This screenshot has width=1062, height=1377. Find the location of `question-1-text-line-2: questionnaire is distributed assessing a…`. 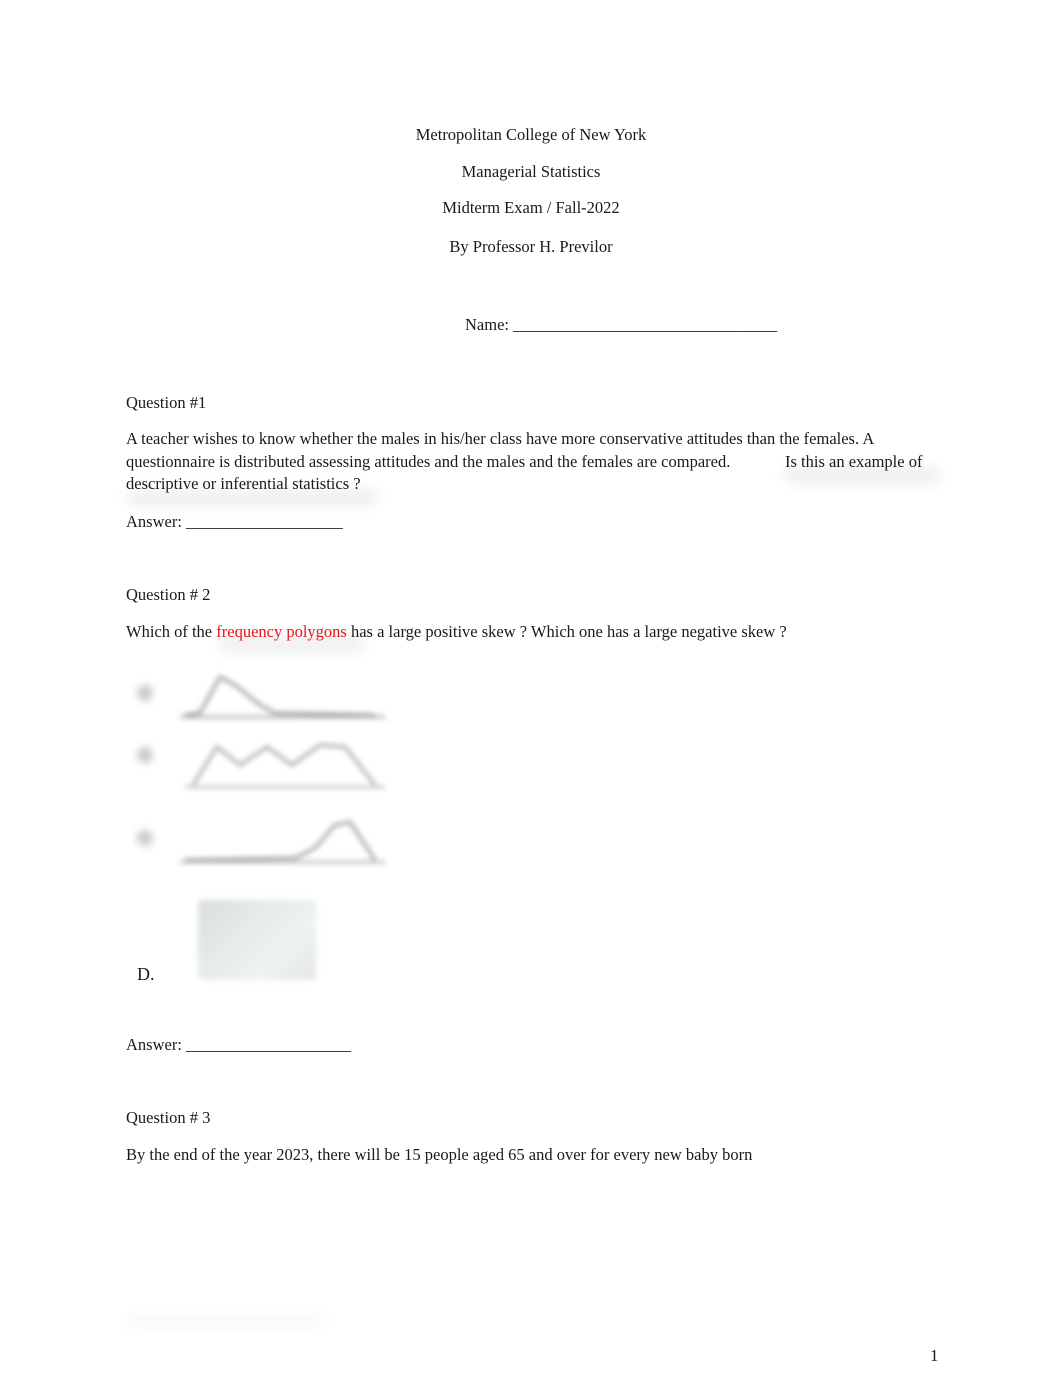

question-1-text-line-2: questionnaire is distributed assessing a… is located at coordinates (428, 461).